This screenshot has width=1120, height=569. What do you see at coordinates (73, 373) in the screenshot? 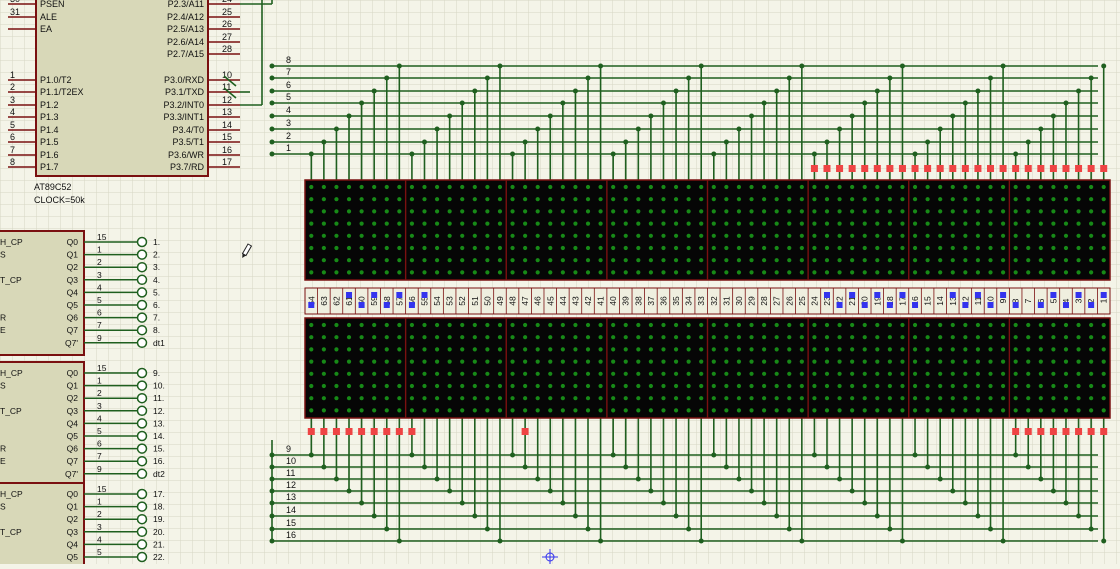
I see `shift-register-pin-name: Q0` at bounding box center [73, 373].